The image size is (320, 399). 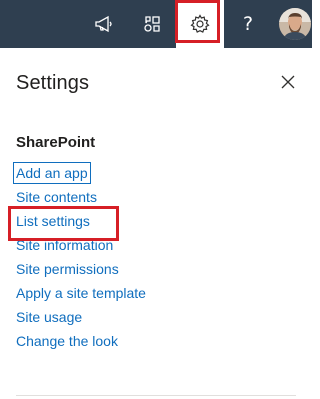 I want to click on link-add-an-app: Add an app, so click(x=52, y=173).